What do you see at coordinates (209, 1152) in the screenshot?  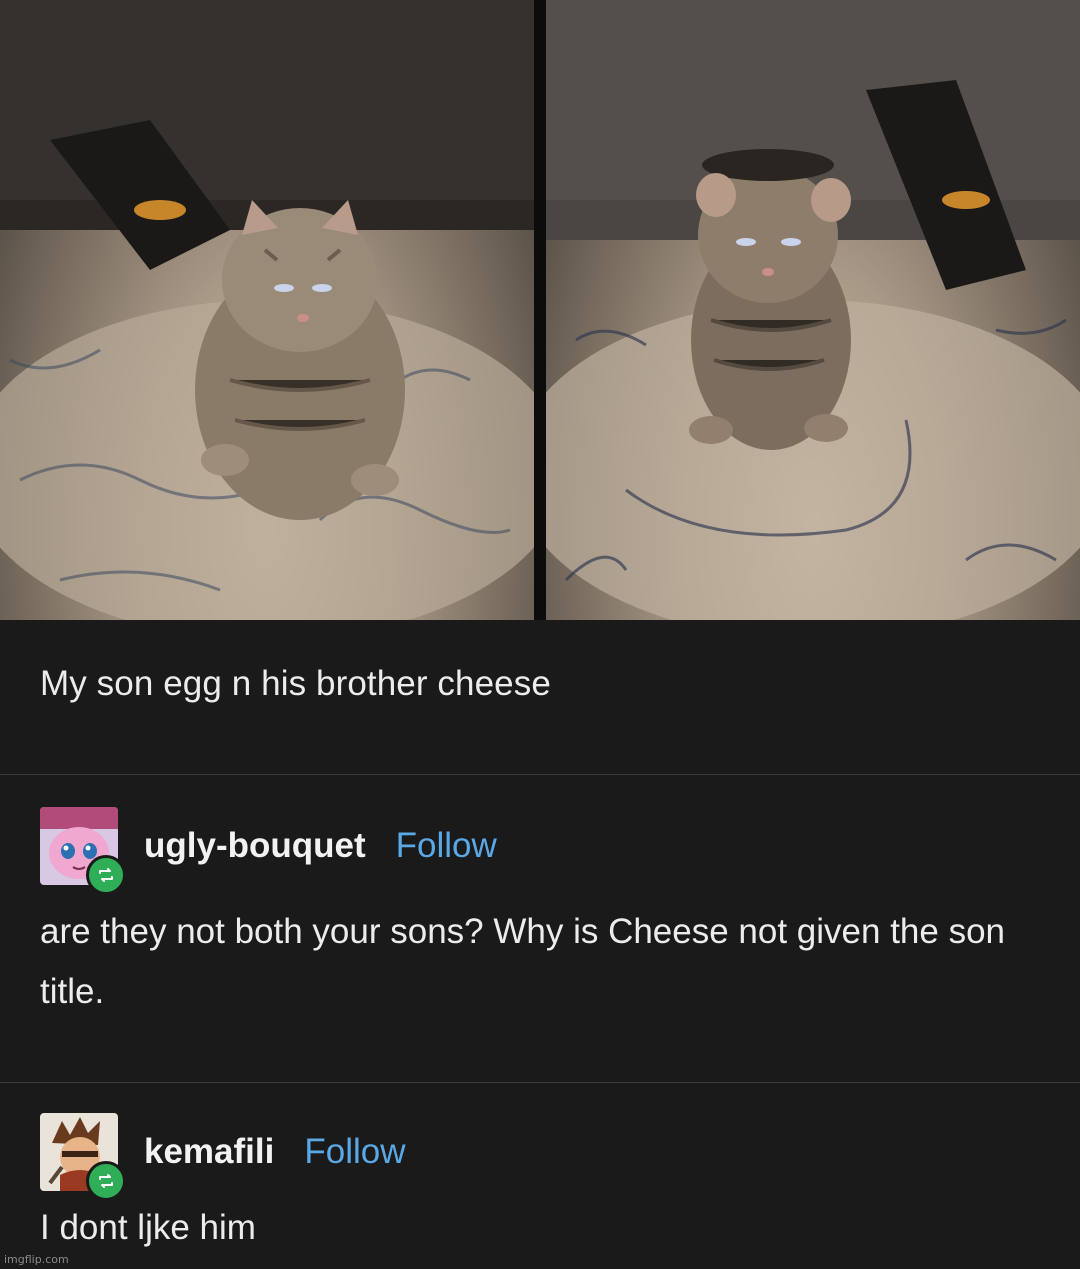 I see `reply-username: kemafili` at bounding box center [209, 1152].